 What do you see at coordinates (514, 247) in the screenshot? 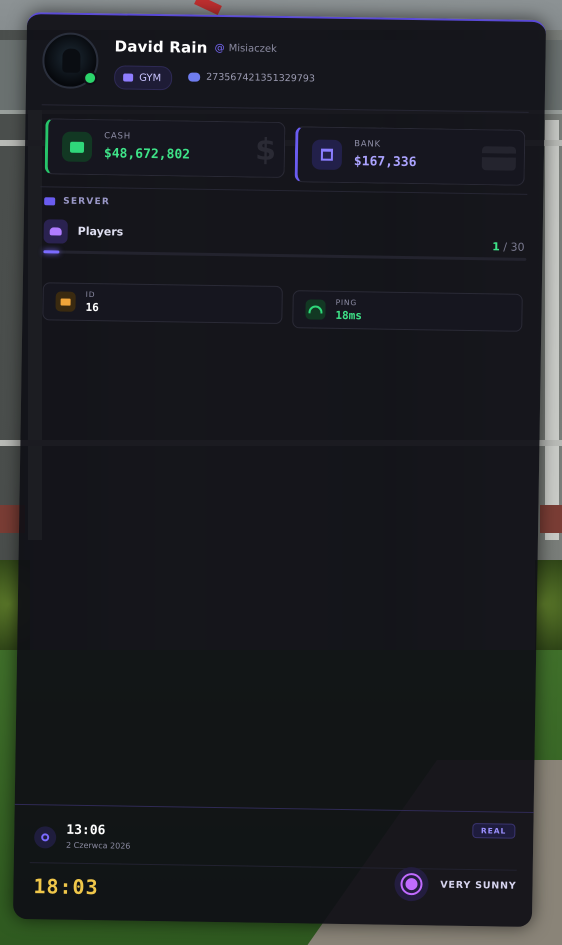
I see `players-max: / 30` at bounding box center [514, 247].